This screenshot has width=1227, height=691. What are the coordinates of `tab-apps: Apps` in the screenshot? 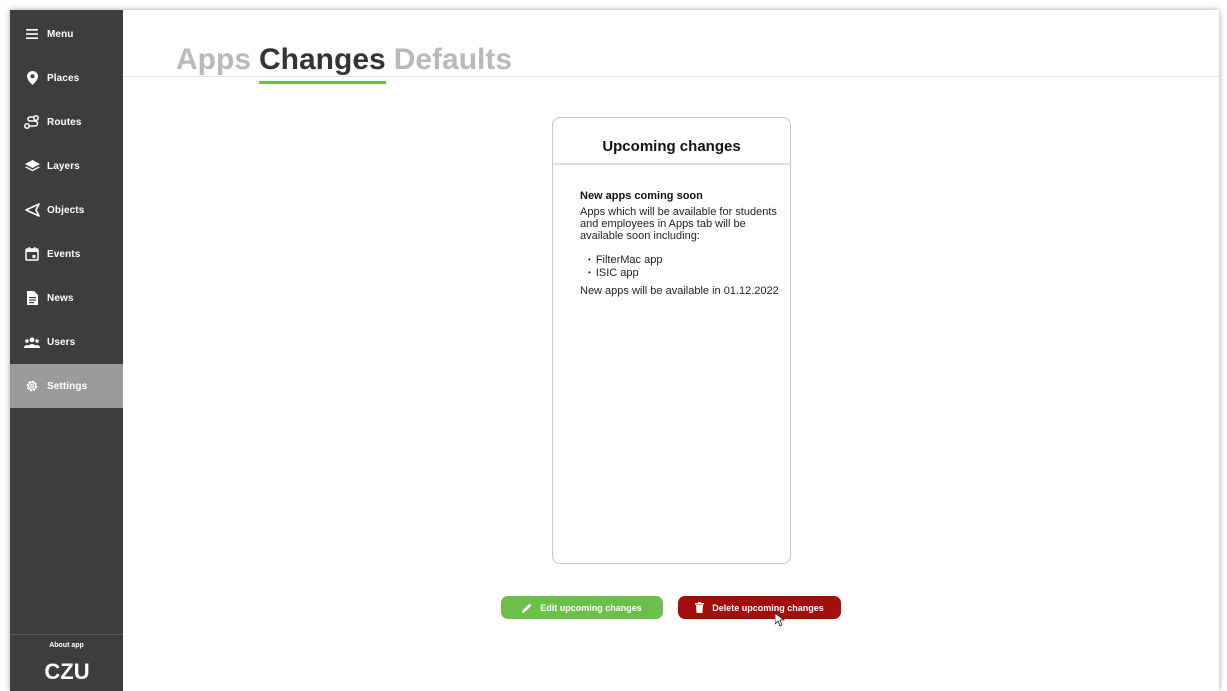 It's located at (213, 60).